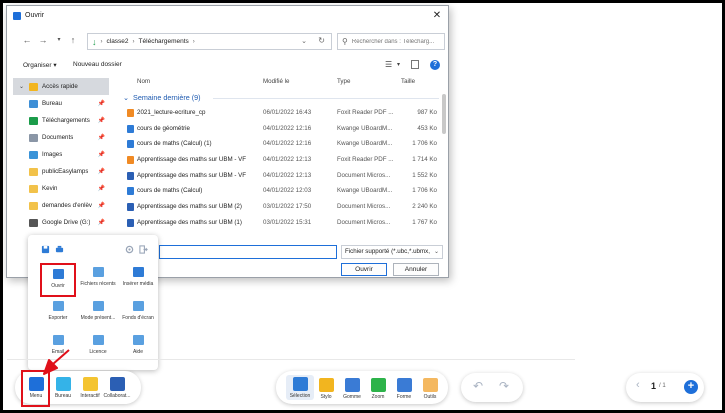 This screenshot has height=413, width=725. What do you see at coordinates (300, 387) in the screenshot?
I see `tool-button: Sélection` at bounding box center [300, 387].